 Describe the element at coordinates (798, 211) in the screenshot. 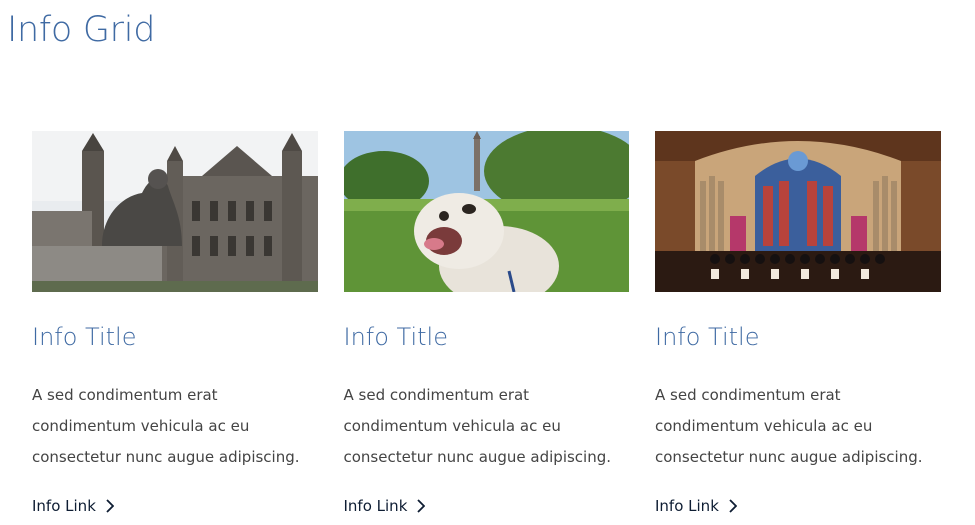

I see `card-image-chapel-choir` at that location.